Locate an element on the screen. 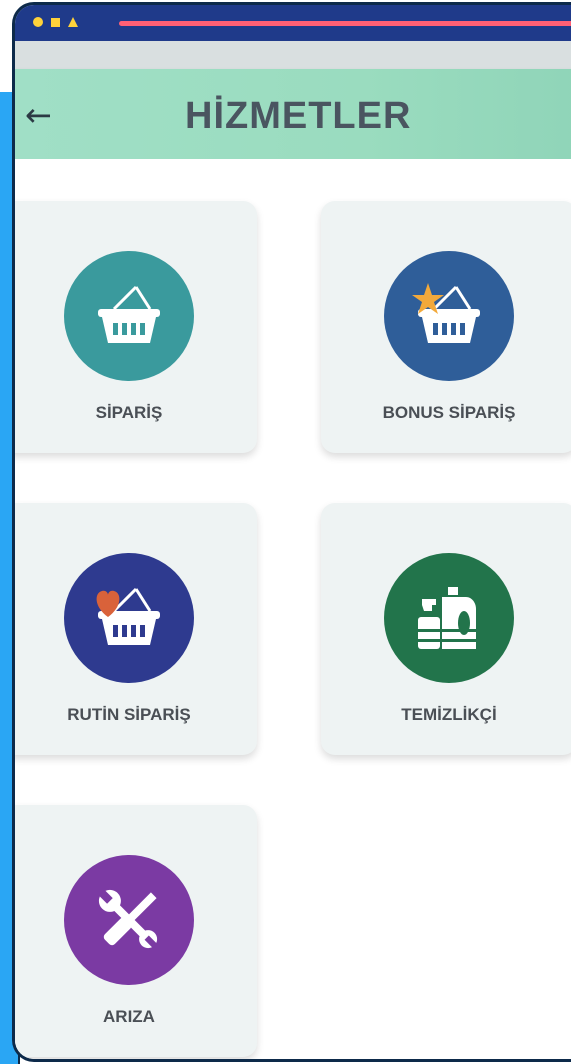  service-card-temizlikci: TEMİZLİKÇİ is located at coordinates (446, 629).